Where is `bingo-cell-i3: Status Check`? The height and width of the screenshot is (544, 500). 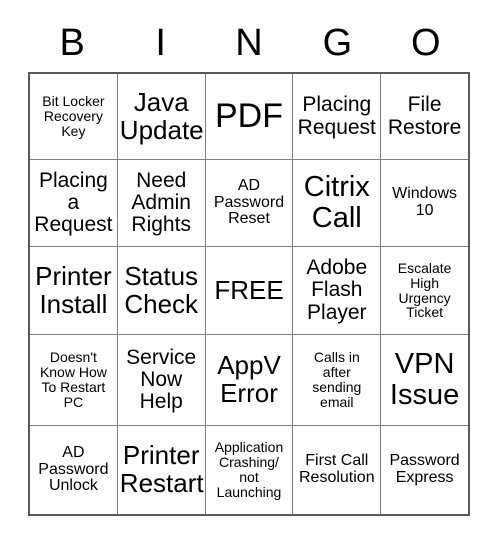 bingo-cell-i3: Status Check is located at coordinates (161, 291).